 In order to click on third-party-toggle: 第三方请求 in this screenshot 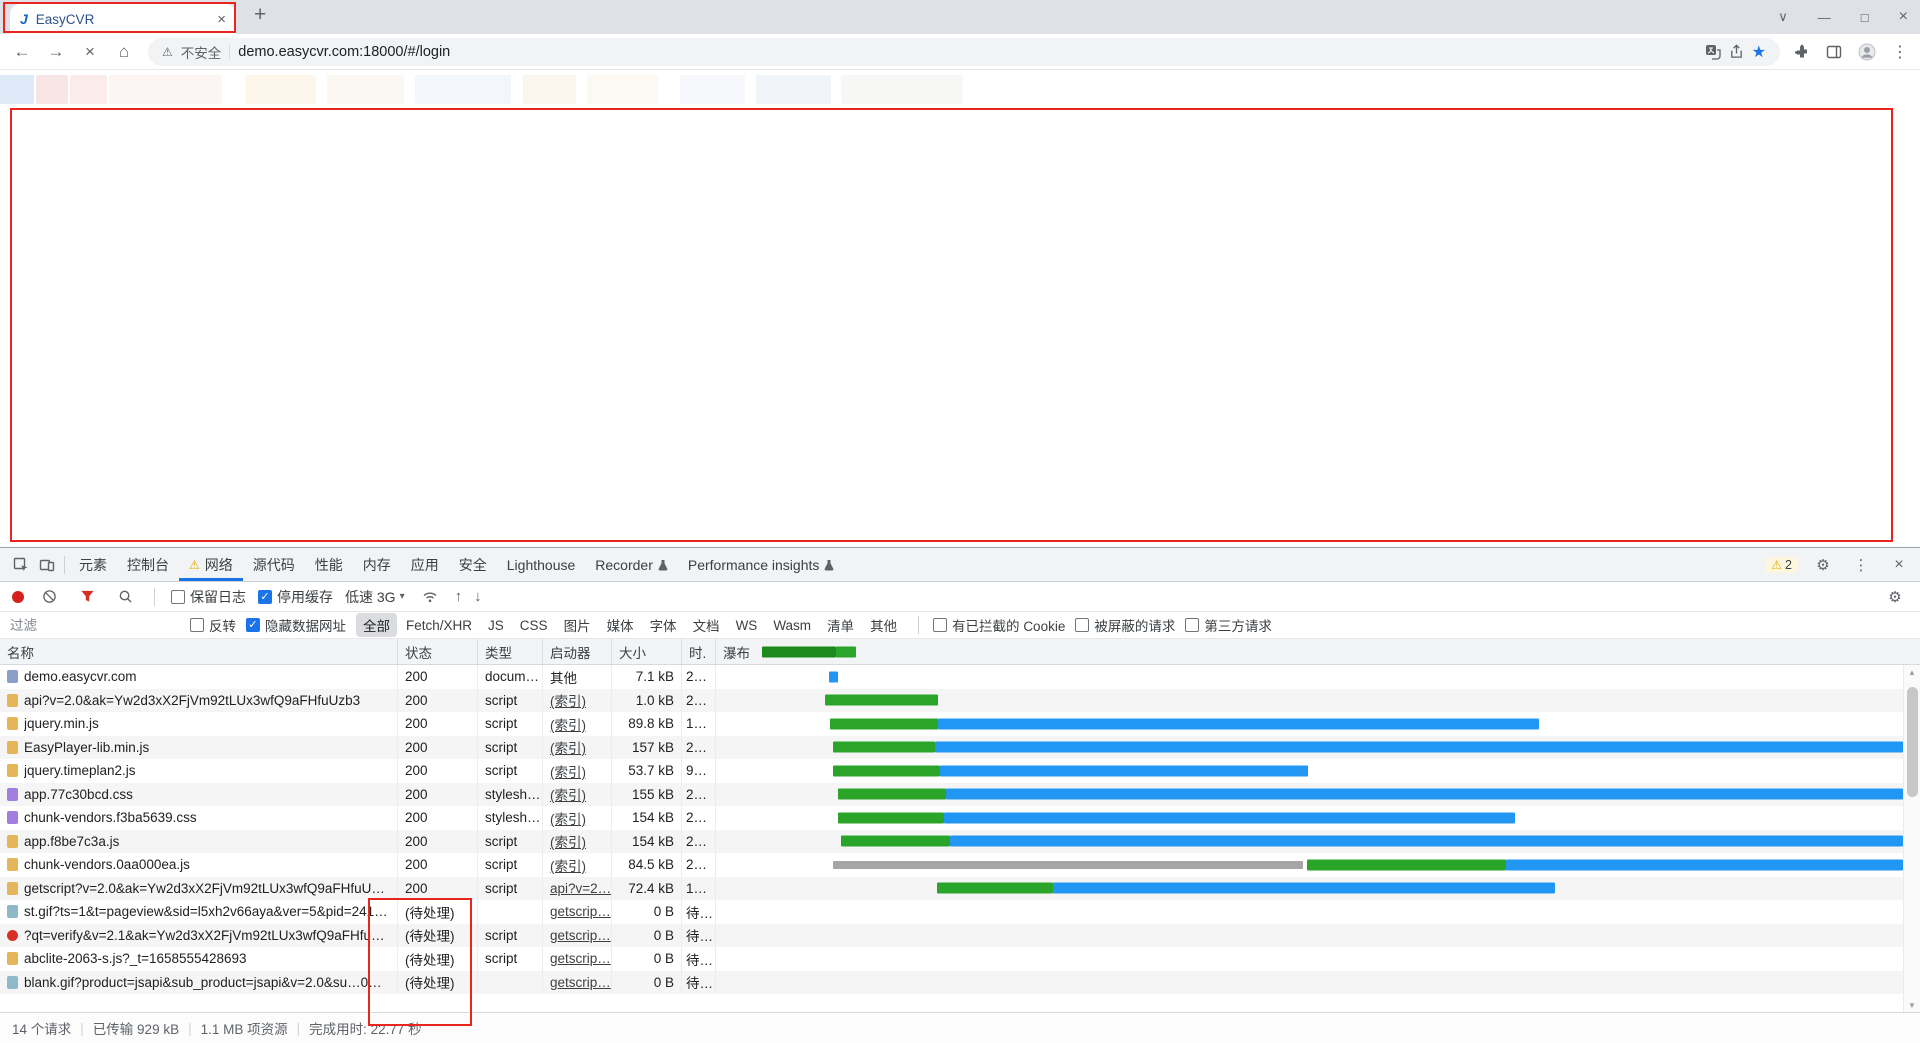, I will do `click(1228, 625)`.